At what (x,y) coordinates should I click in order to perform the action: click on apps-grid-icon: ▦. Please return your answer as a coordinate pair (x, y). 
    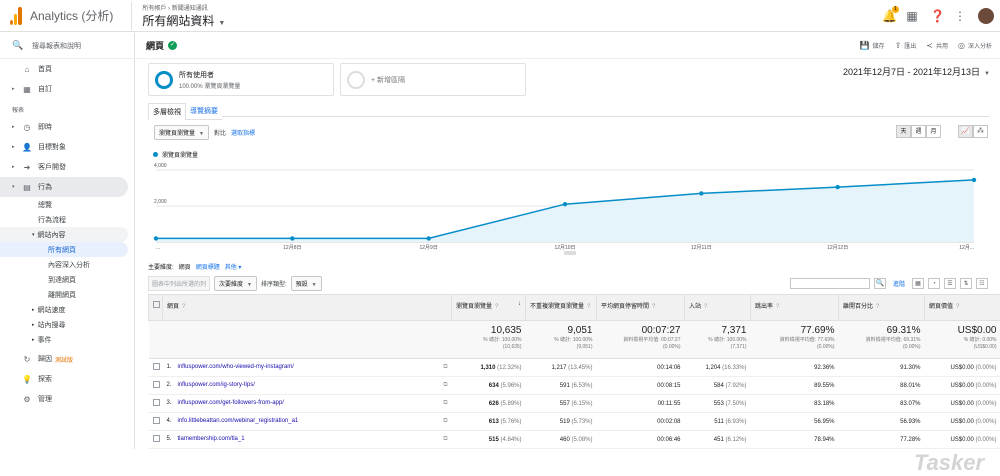
    Looking at the image, I should click on (912, 16).